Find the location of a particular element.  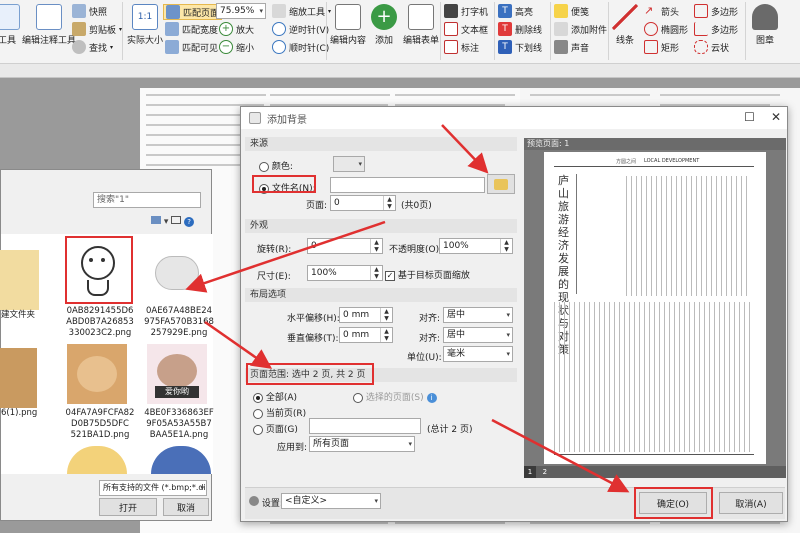

actual-size-button: 1:1 实际大小 is located at coordinates (145, 25).